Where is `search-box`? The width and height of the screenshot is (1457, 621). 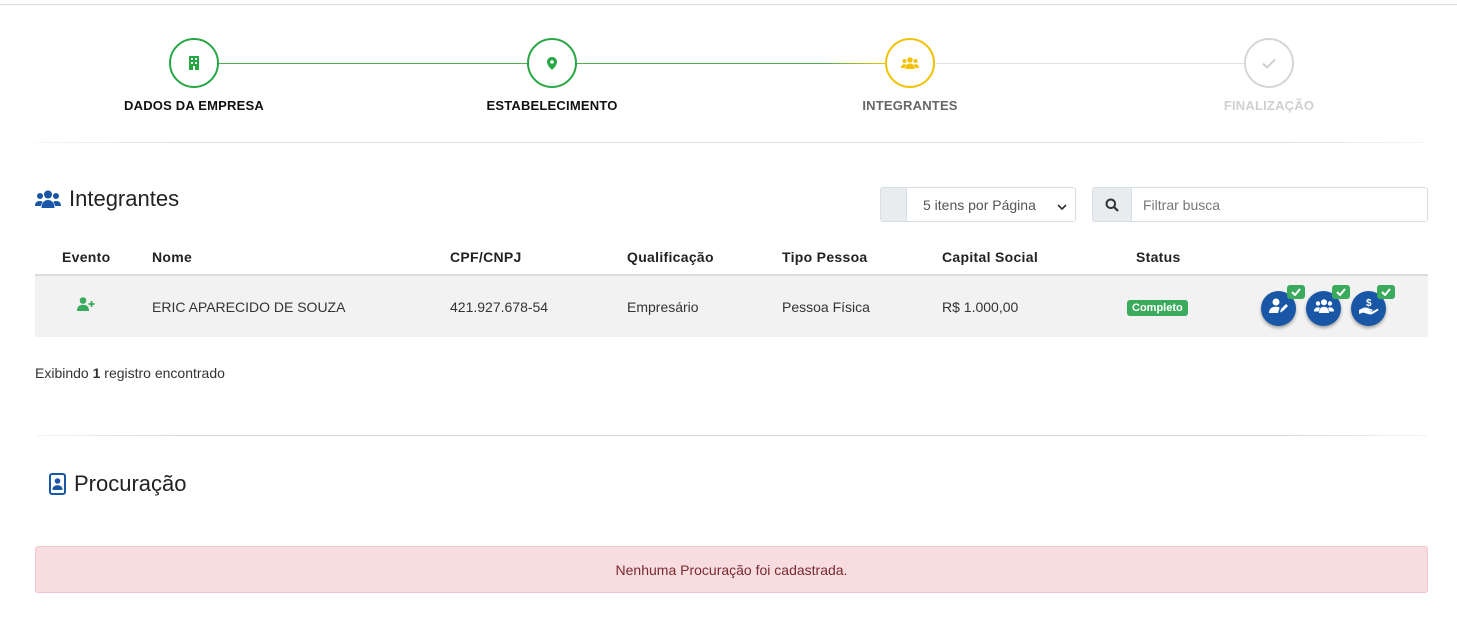 search-box is located at coordinates (1260, 204).